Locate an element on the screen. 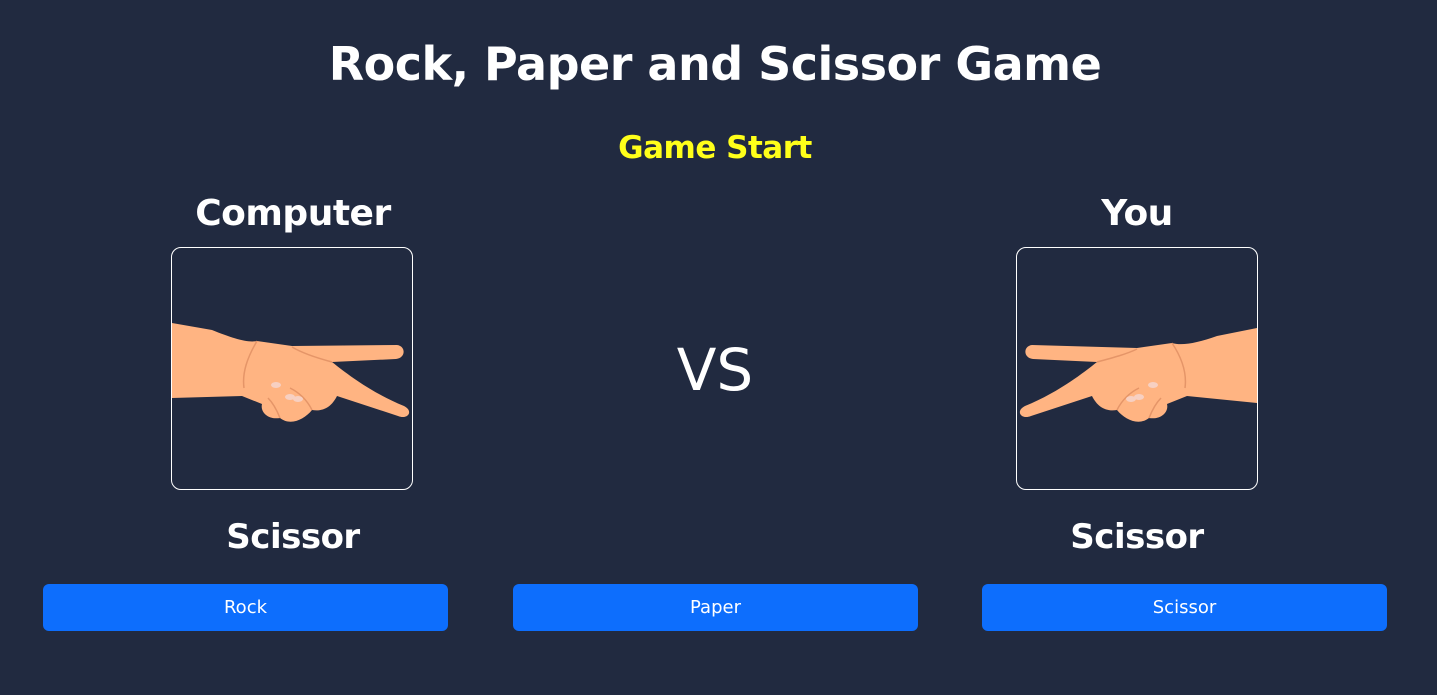 This screenshot has height=695, width=1437. computer-hand-box is located at coordinates (292, 368).